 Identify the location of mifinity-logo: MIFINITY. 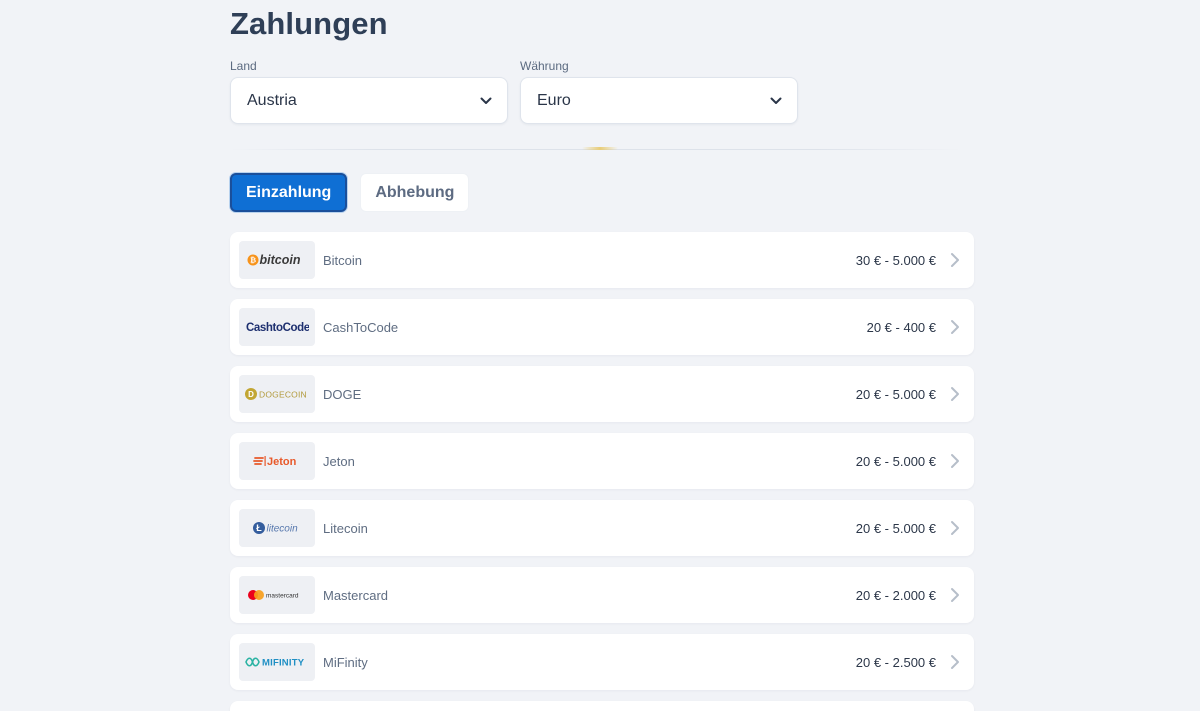
(277, 662).